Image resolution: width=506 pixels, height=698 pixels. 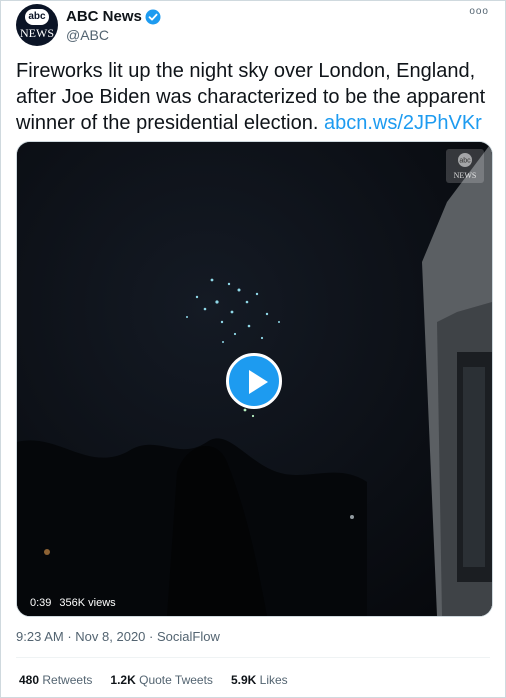 What do you see at coordinates (29, 680) in the screenshot?
I see `retweets-count: 480` at bounding box center [29, 680].